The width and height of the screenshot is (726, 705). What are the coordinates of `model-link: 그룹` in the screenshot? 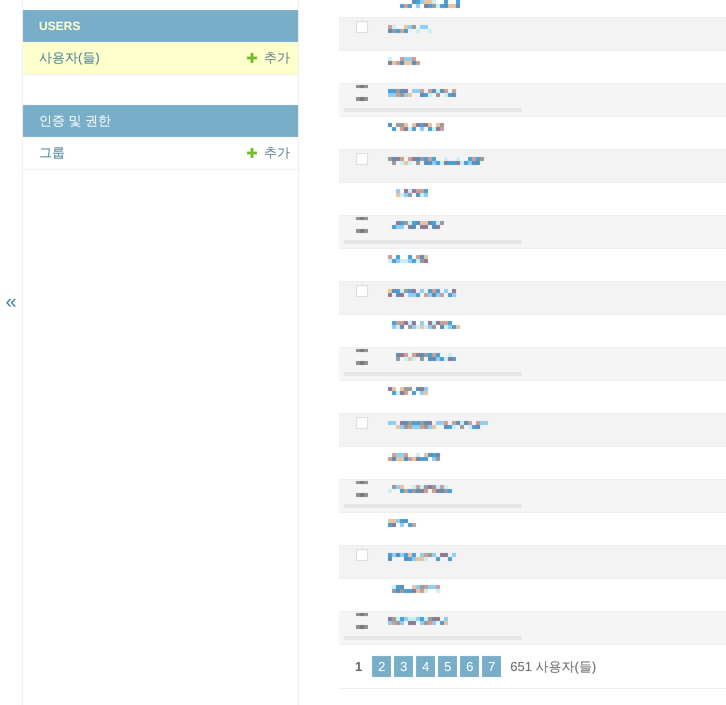 It's located at (52, 153).